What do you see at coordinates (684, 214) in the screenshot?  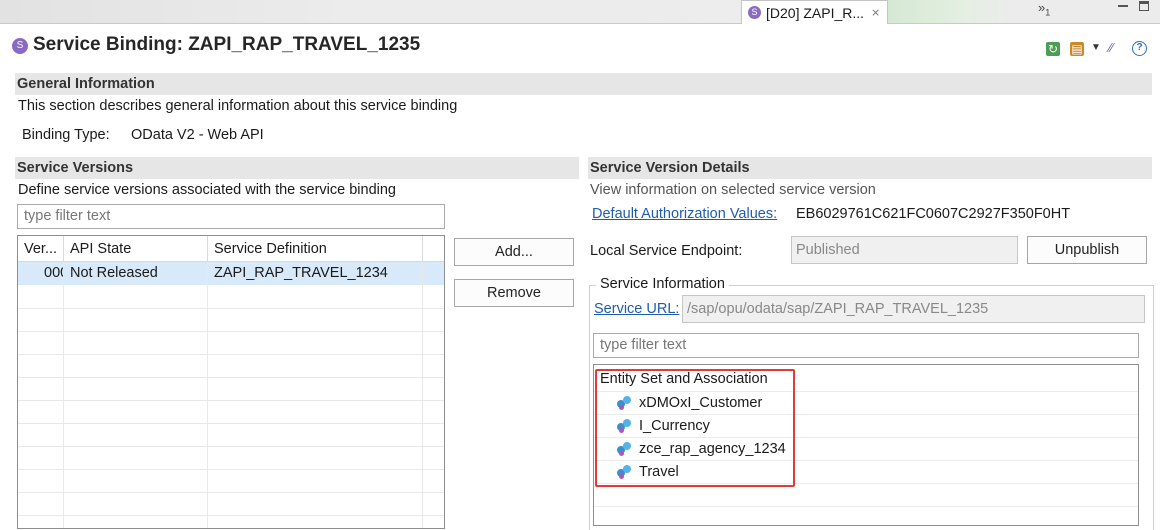 I see `default-authorization-link: Default Authorization Values:` at bounding box center [684, 214].